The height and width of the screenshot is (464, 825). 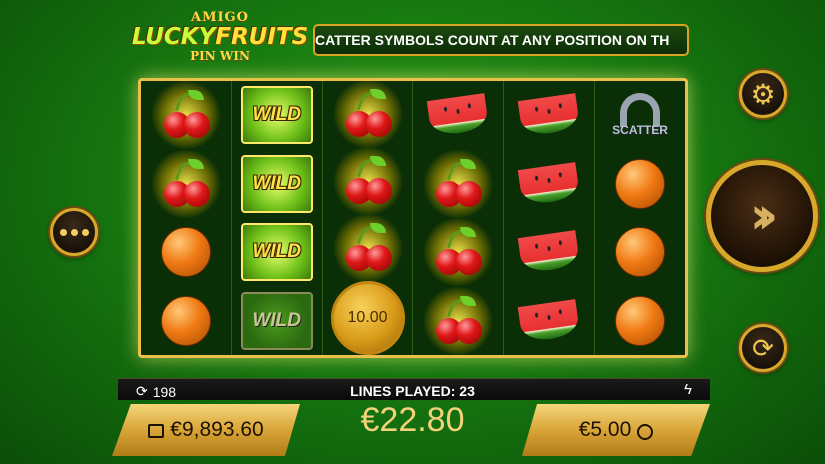 I want to click on reel-column: WILD WILD WILD WILD, so click(x=277, y=218).